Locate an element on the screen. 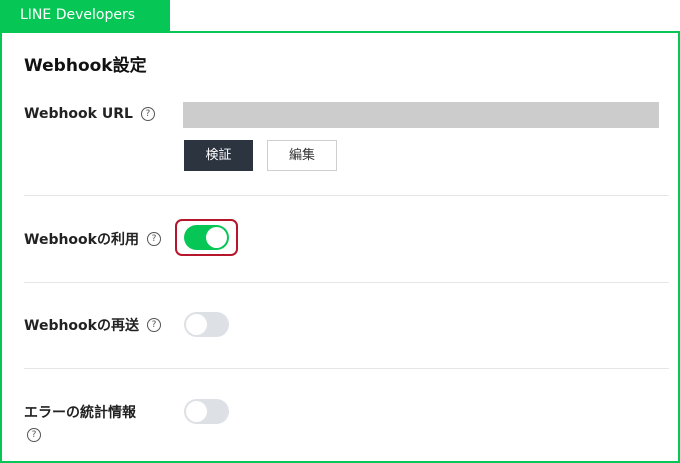 This screenshot has width=680, height=463. edit-button: 編集 is located at coordinates (302, 155).